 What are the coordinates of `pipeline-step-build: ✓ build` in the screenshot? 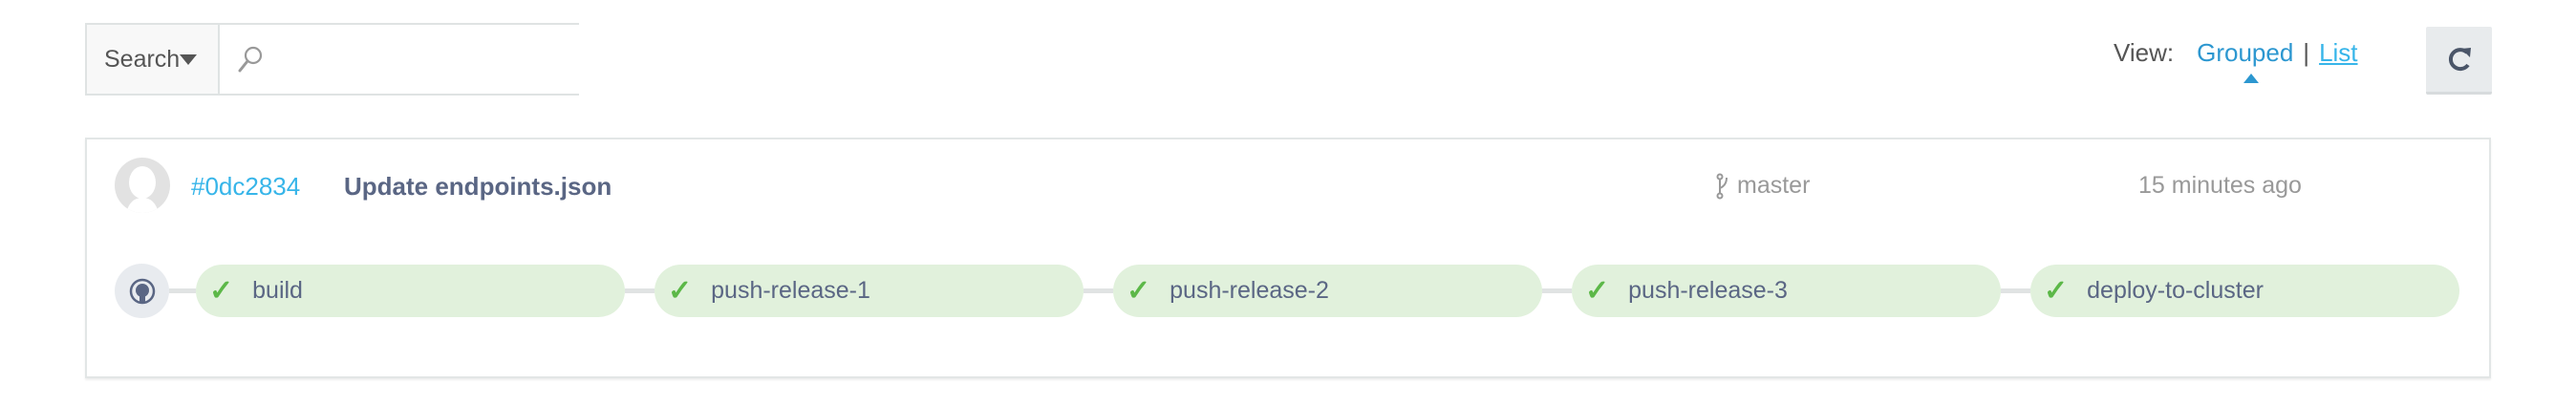 It's located at (410, 291).